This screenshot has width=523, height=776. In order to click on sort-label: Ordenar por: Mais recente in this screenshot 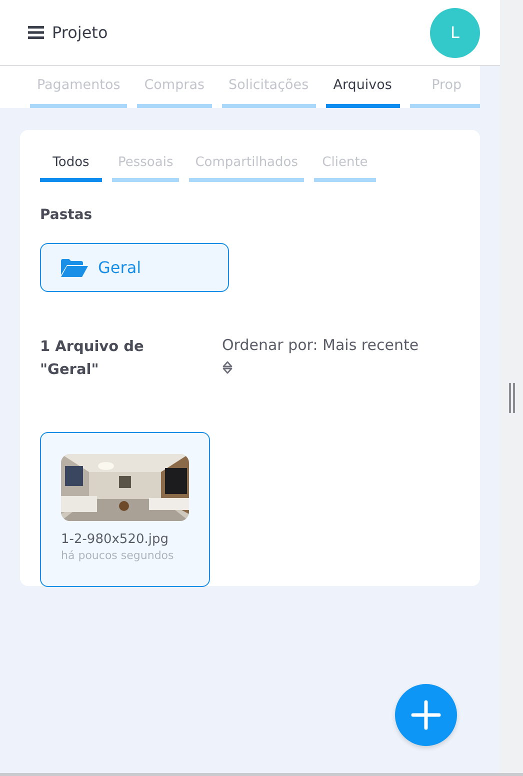, I will do `click(320, 345)`.